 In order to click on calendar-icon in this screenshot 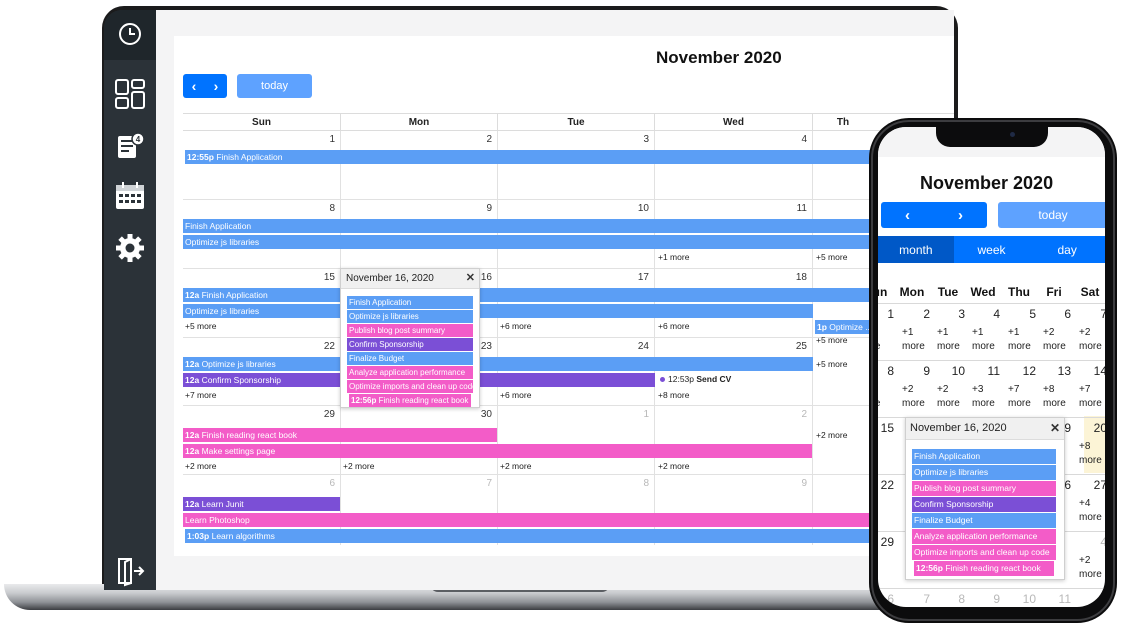, I will do `click(130, 196)`.